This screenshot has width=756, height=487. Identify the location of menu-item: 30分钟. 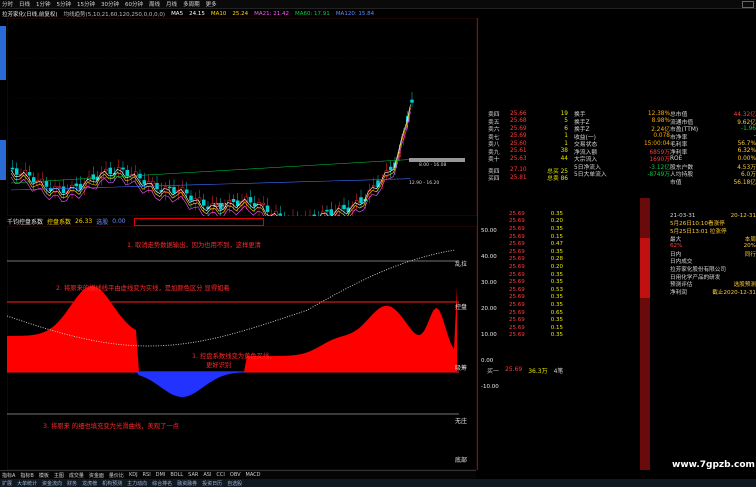
(110, 4).